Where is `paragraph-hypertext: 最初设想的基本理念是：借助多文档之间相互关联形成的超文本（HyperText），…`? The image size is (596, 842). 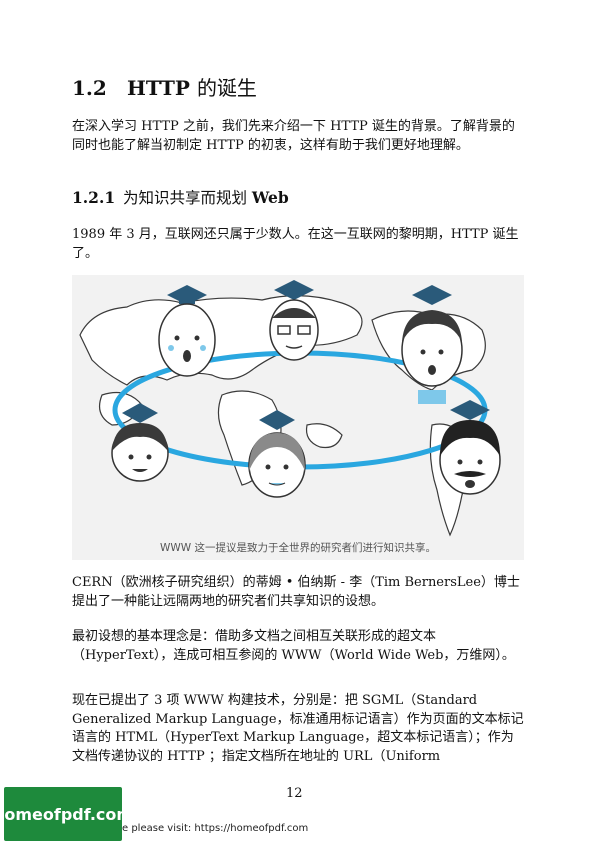 paragraph-hypertext: 最初设想的基本理念是：借助多文档之间相互关联形成的超文本（HyperText），… is located at coordinates (293, 646).